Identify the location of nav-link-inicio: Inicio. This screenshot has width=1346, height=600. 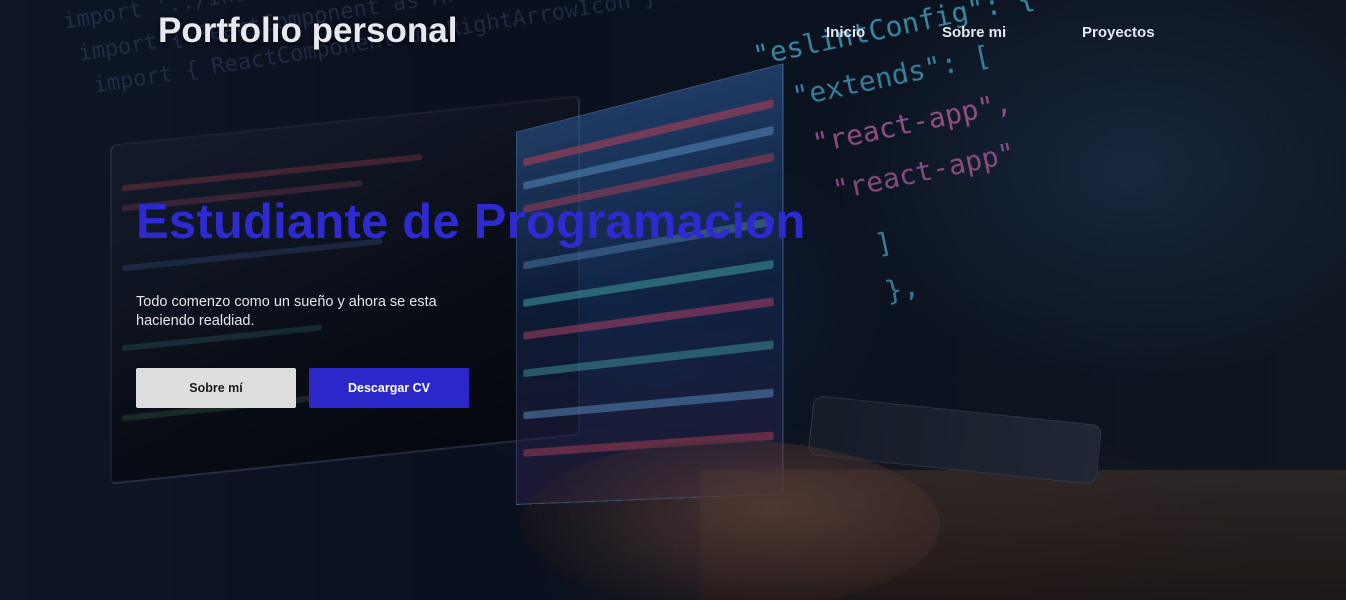
(845, 32).